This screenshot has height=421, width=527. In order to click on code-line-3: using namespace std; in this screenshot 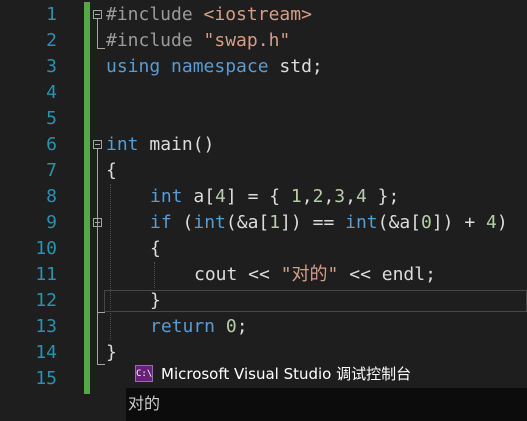, I will do `click(214, 67)`.